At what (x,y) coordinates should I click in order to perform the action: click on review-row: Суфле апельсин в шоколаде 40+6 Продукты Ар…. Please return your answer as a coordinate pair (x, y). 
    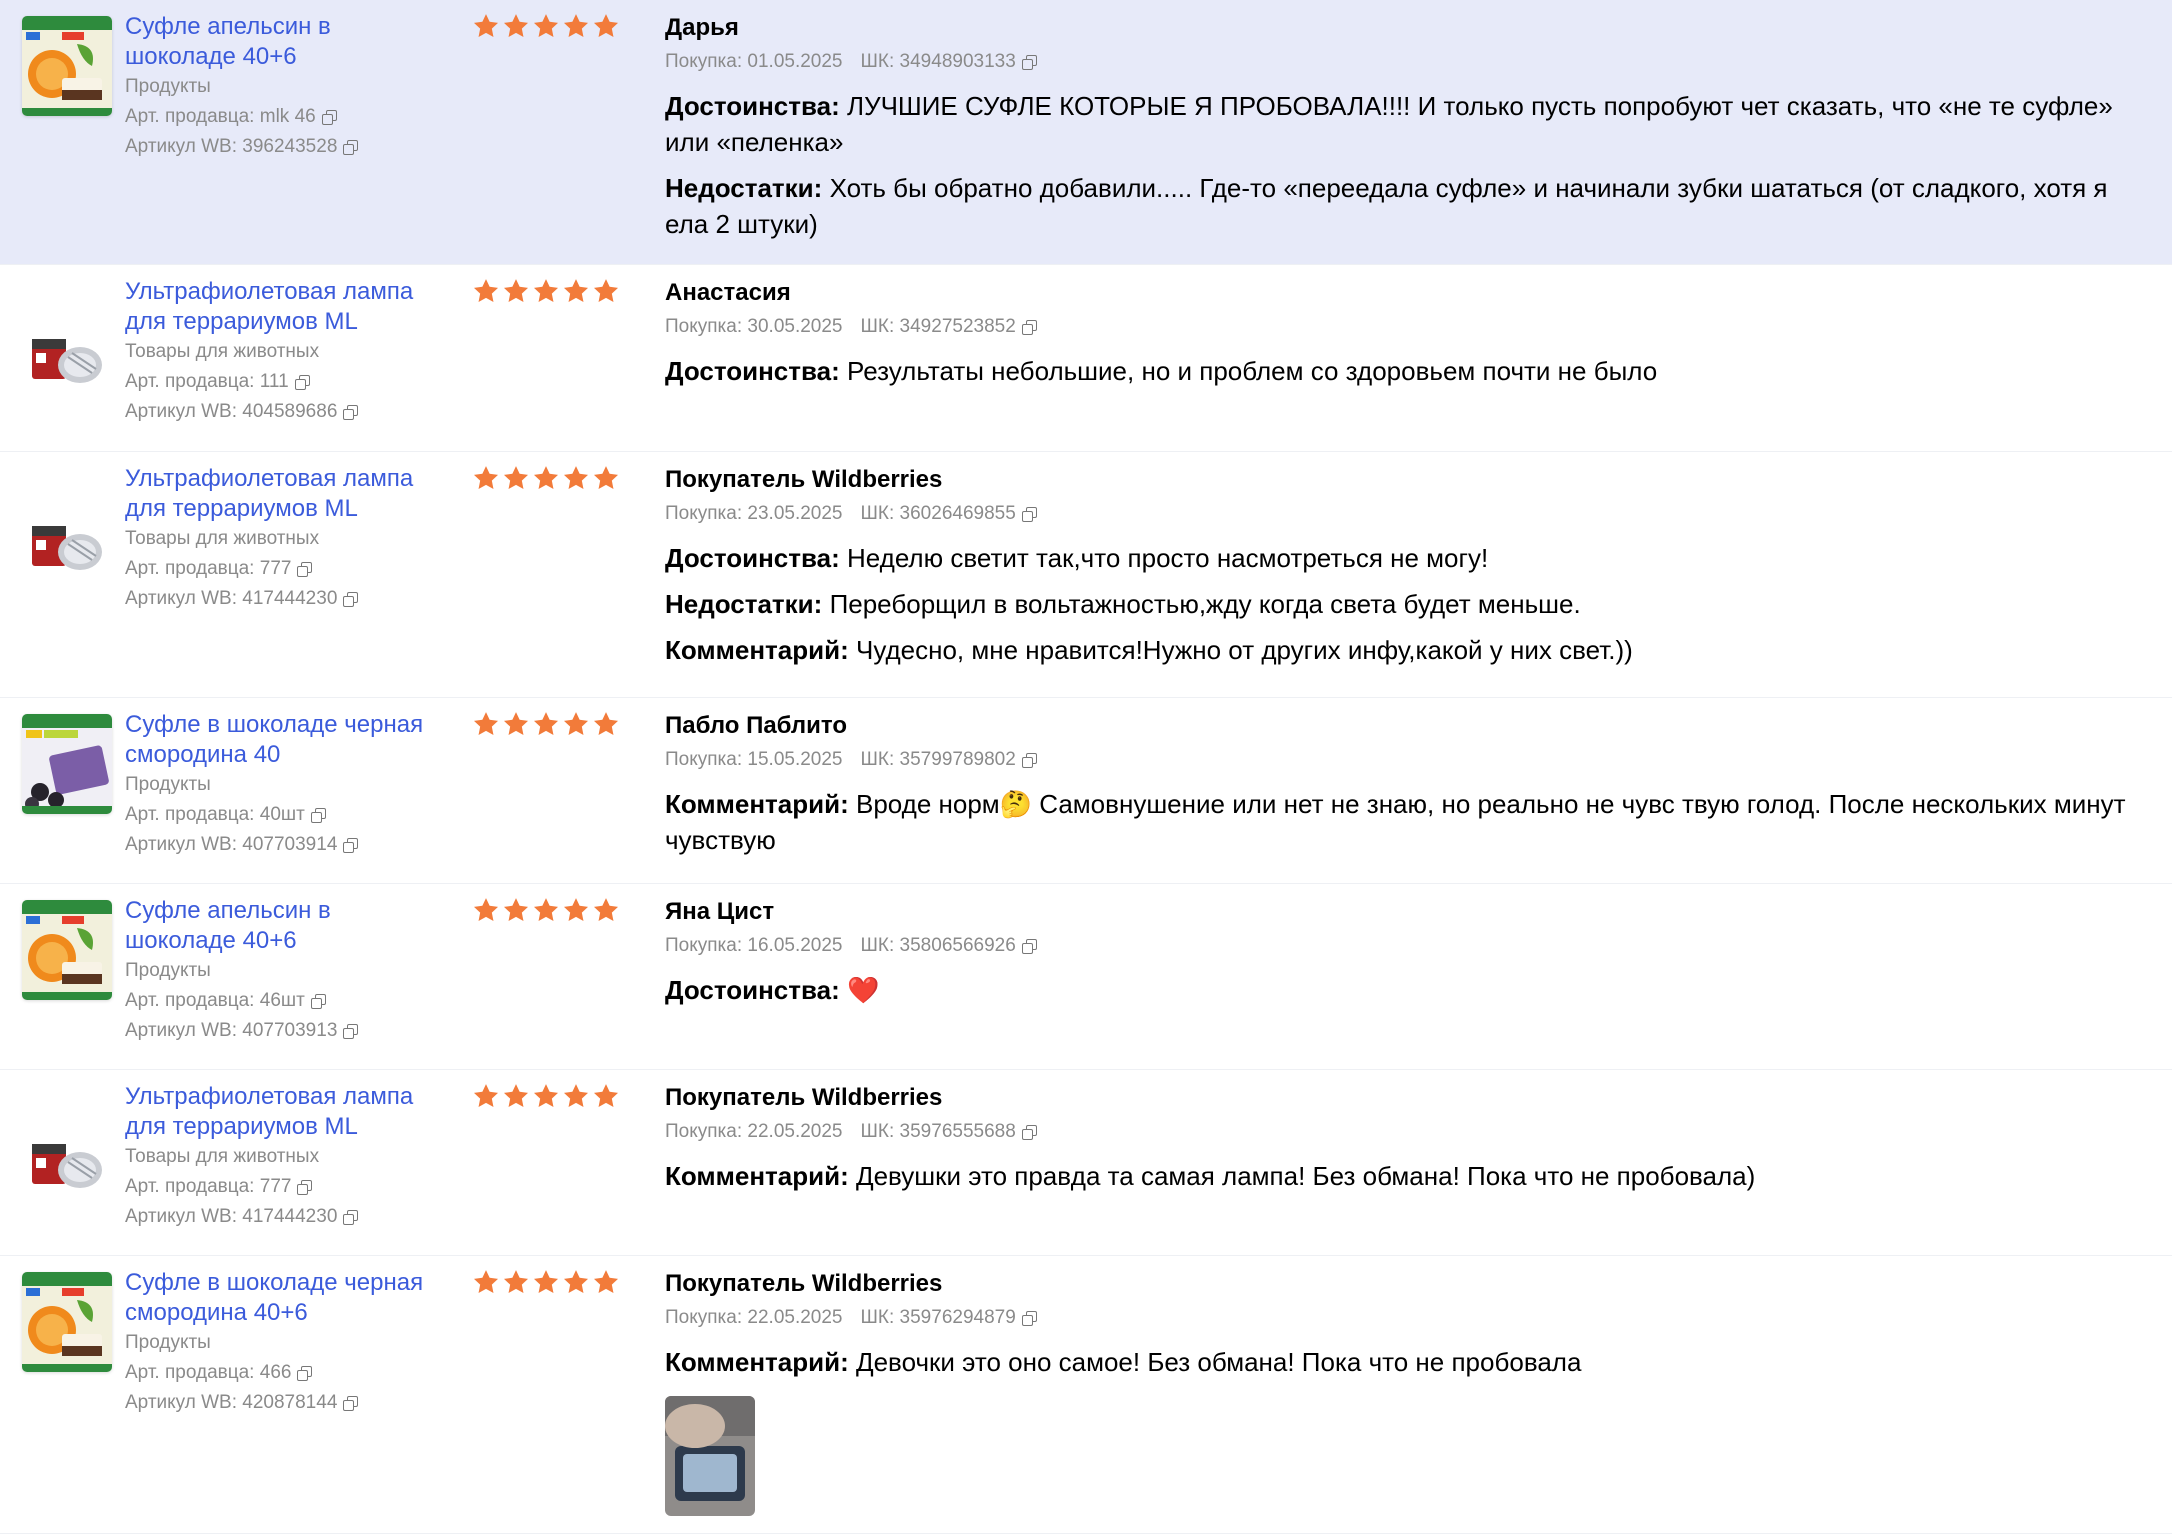
    Looking at the image, I should click on (1086, 977).